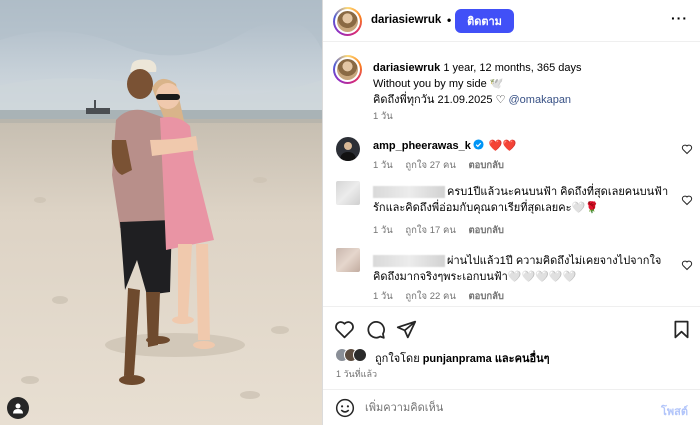 This screenshot has width=700, height=425. What do you see at coordinates (484, 21) in the screenshot?
I see `follow-button: ติดตาม` at bounding box center [484, 21].